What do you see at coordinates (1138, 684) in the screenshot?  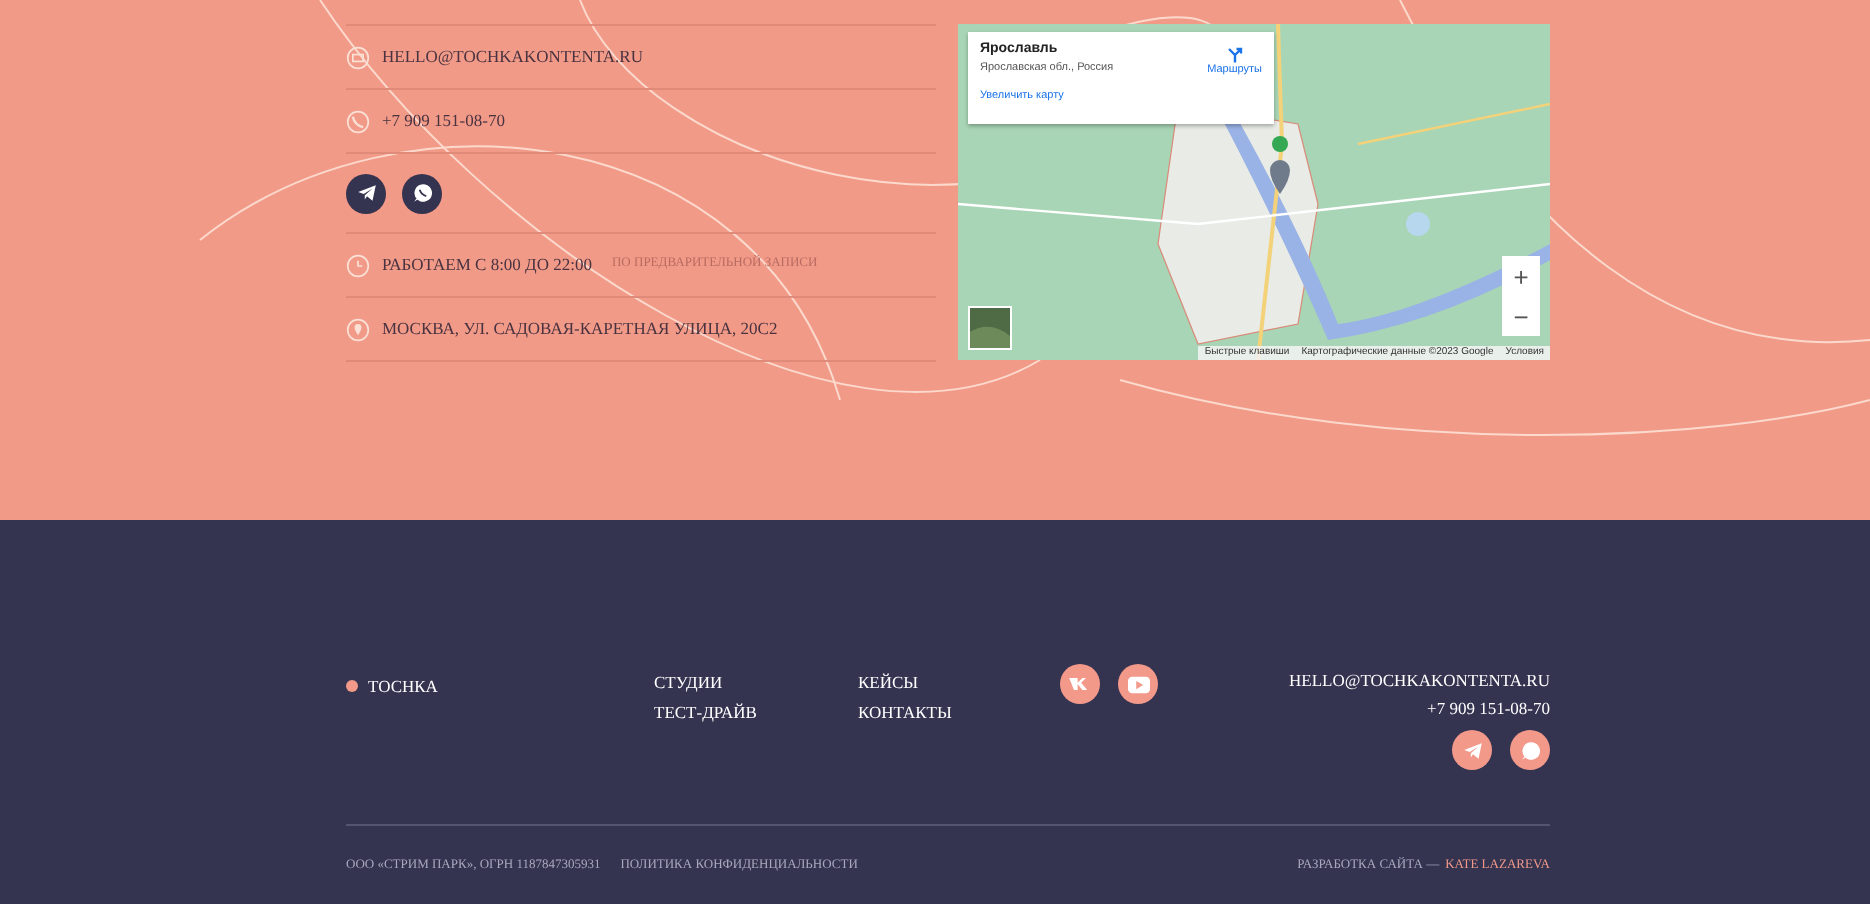 I see `video-play-icon` at bounding box center [1138, 684].